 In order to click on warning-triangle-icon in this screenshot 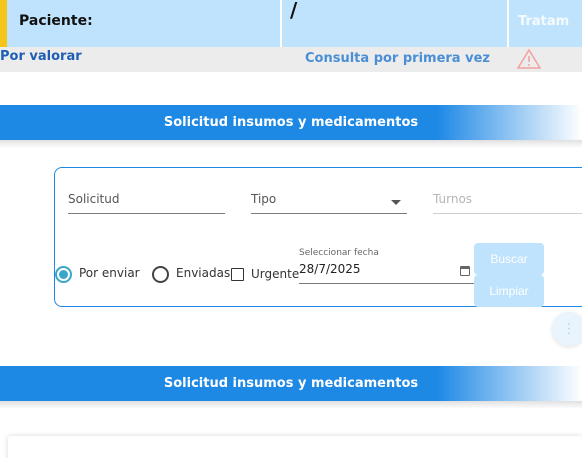, I will do `click(529, 58)`.